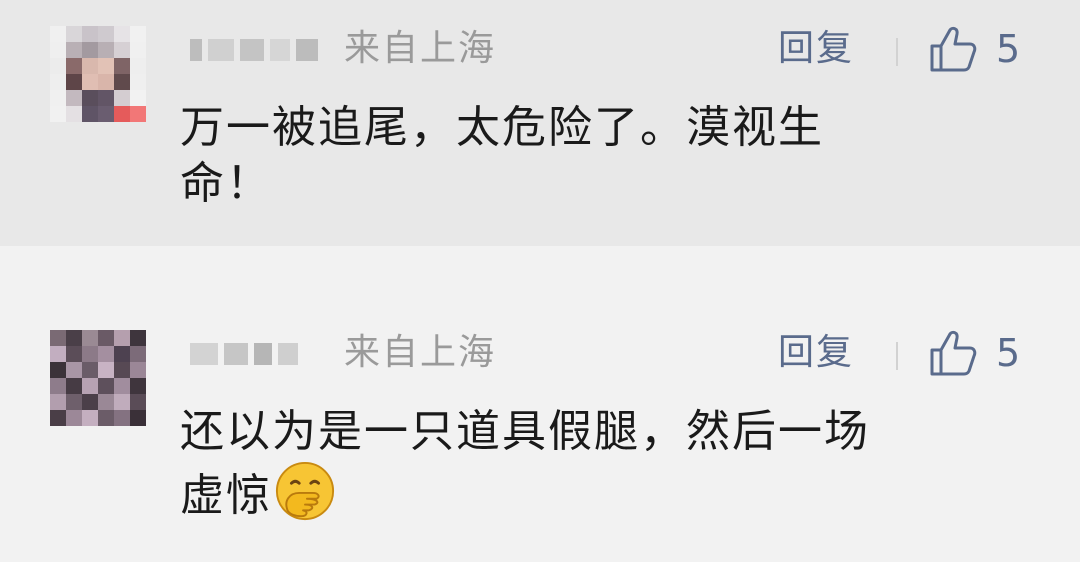  What do you see at coordinates (590, 492) in the screenshot?
I see `comment-text-line: 虚惊` at bounding box center [590, 492].